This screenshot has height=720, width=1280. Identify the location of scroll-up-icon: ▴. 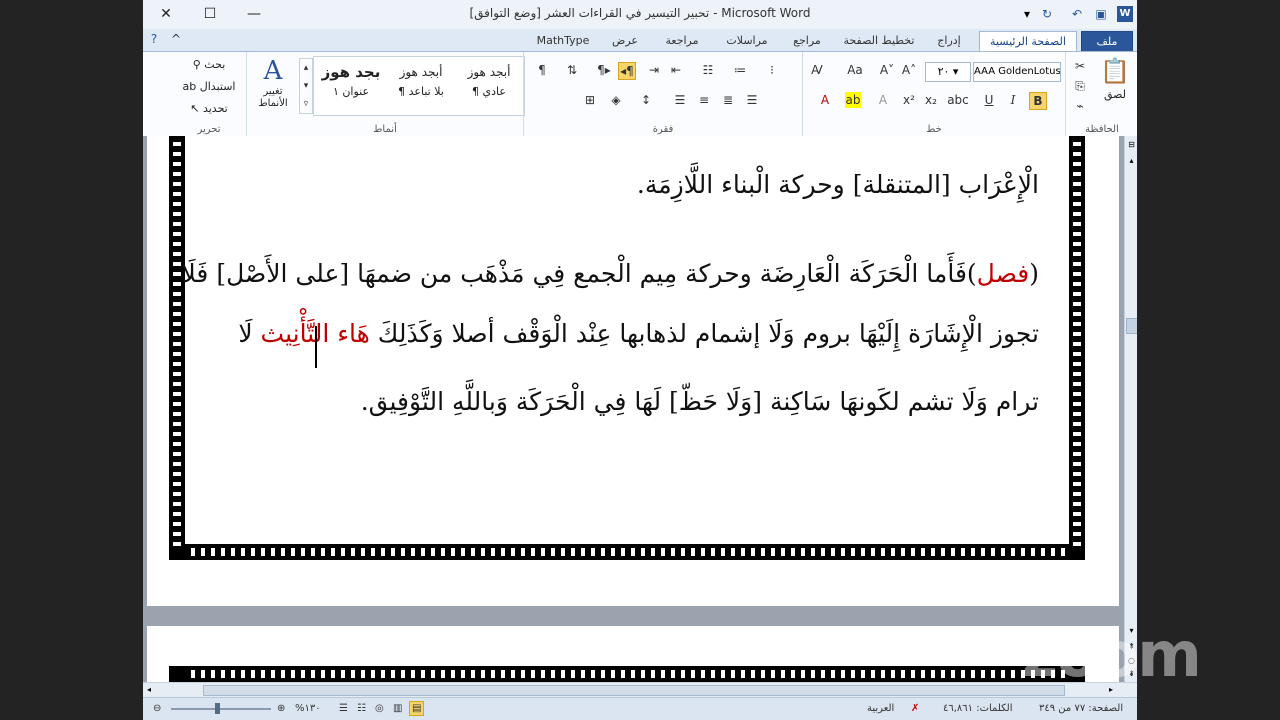
(1131, 161).